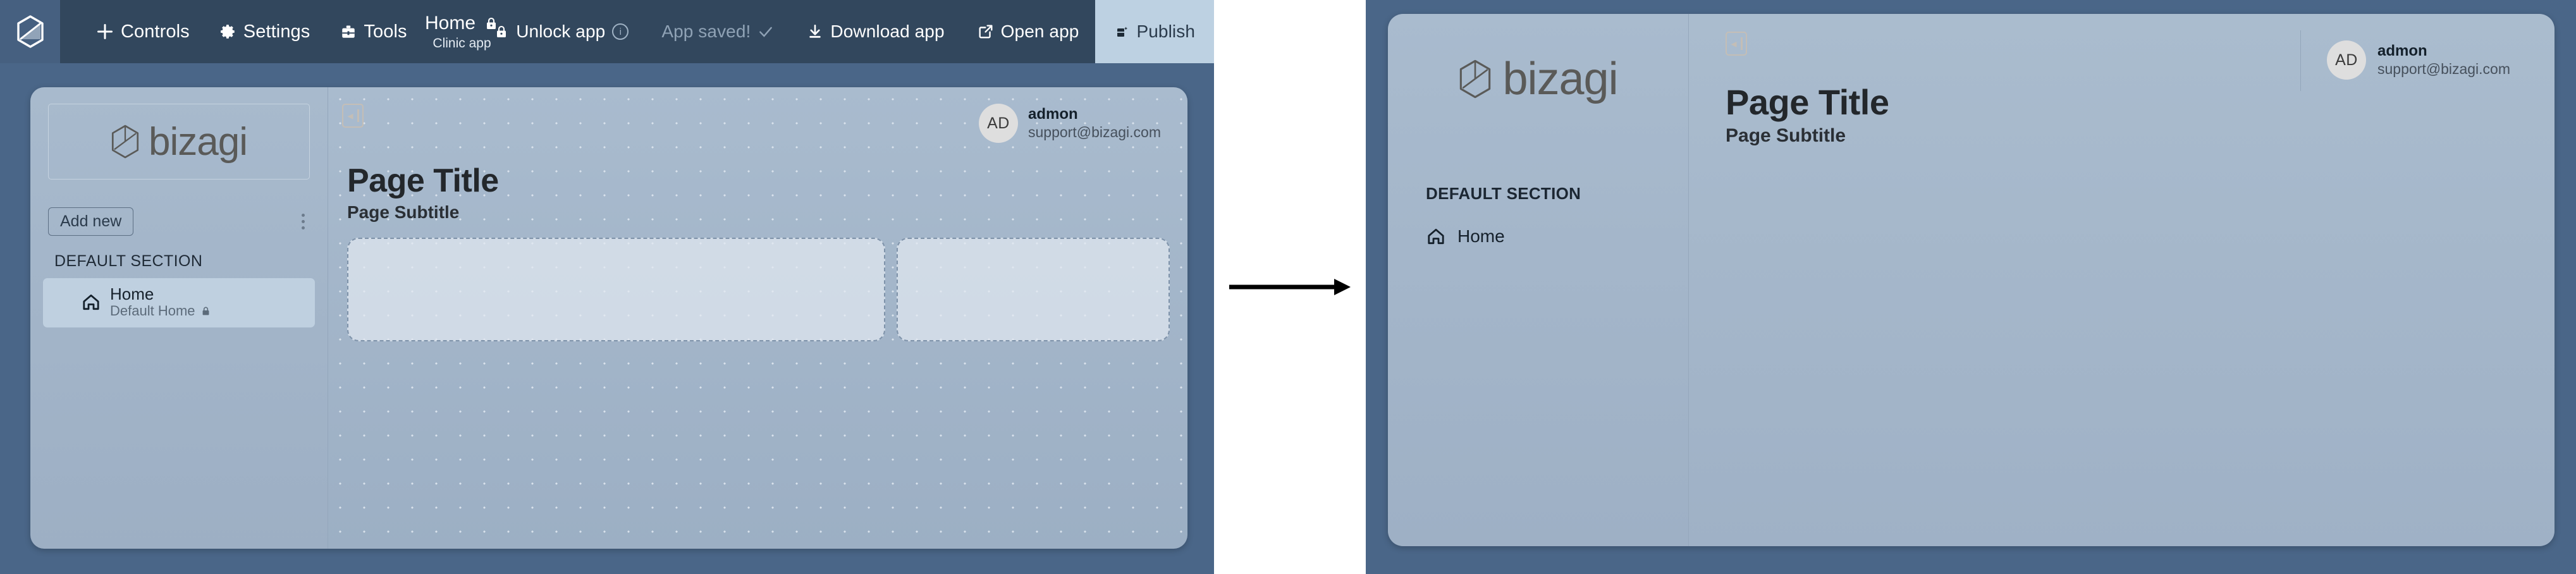 Image resolution: width=2576 pixels, height=574 pixels. What do you see at coordinates (1538, 280) in the screenshot?
I see `runtime-sidebar: bizagi DEFAULT SECTION Home` at bounding box center [1538, 280].